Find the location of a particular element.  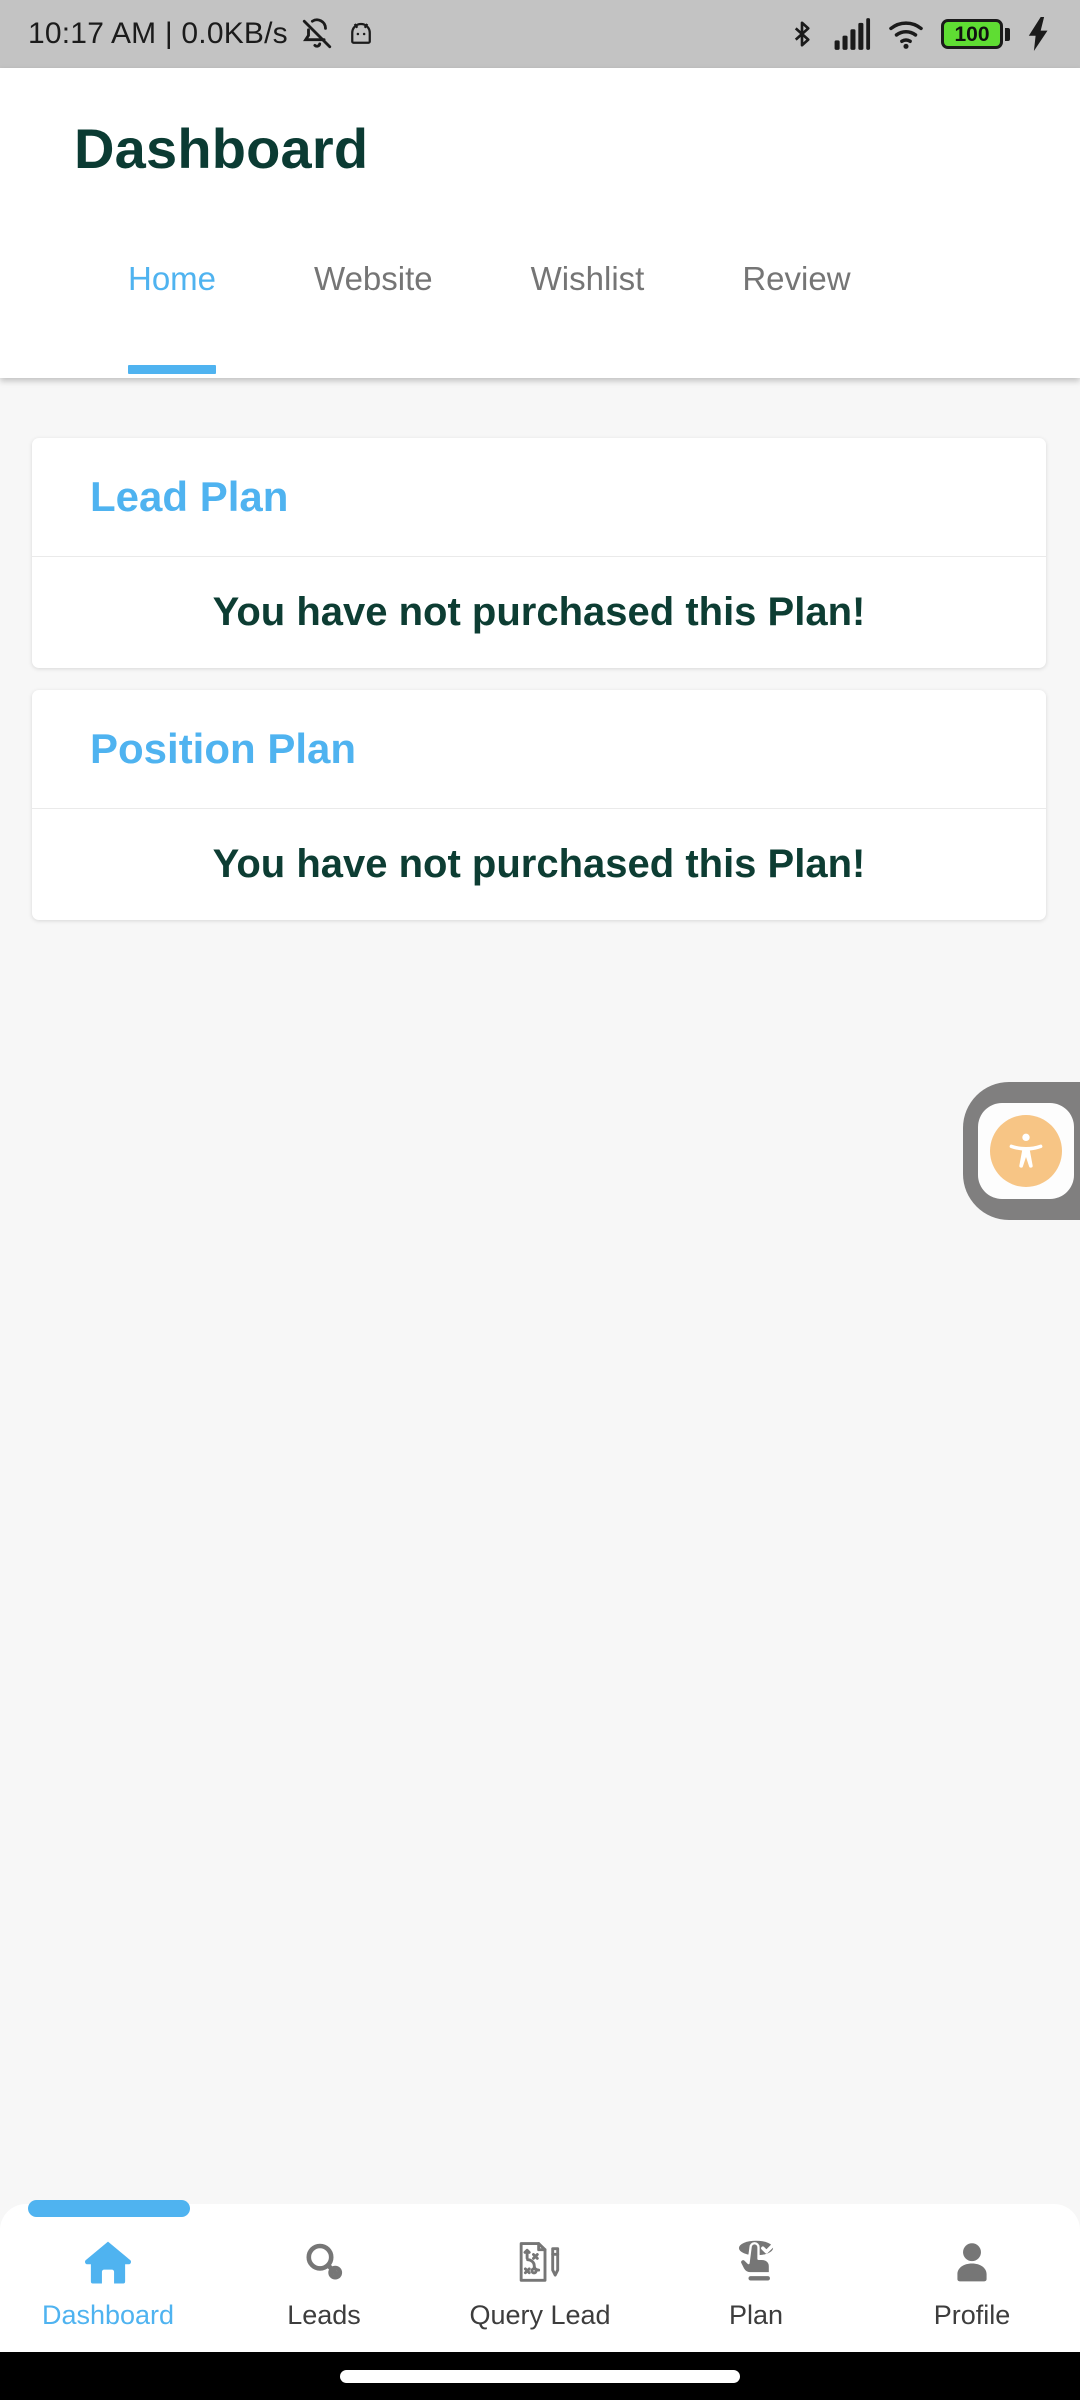

lead-plan-card-header: Lead Plan is located at coordinates (539, 497).